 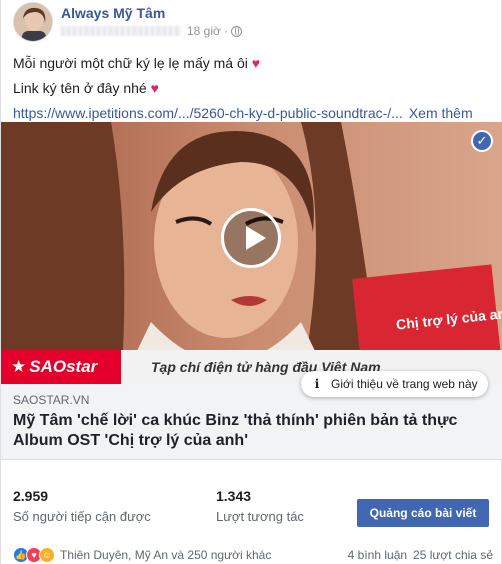 I want to click on see-more-link: Xem thêm, so click(x=441, y=113).